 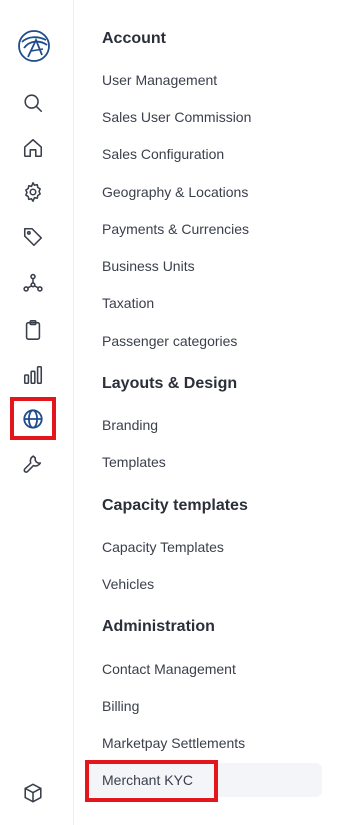 I want to click on reports-nav-button, so click(x=33, y=375).